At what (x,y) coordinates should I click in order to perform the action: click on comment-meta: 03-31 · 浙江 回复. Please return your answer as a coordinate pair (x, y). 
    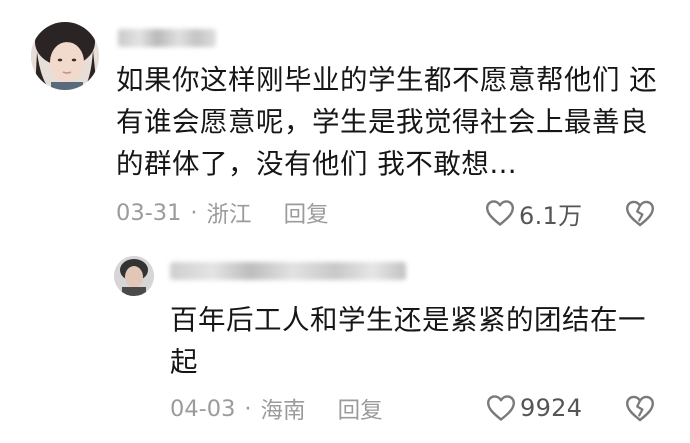
    Looking at the image, I should click on (222, 213).